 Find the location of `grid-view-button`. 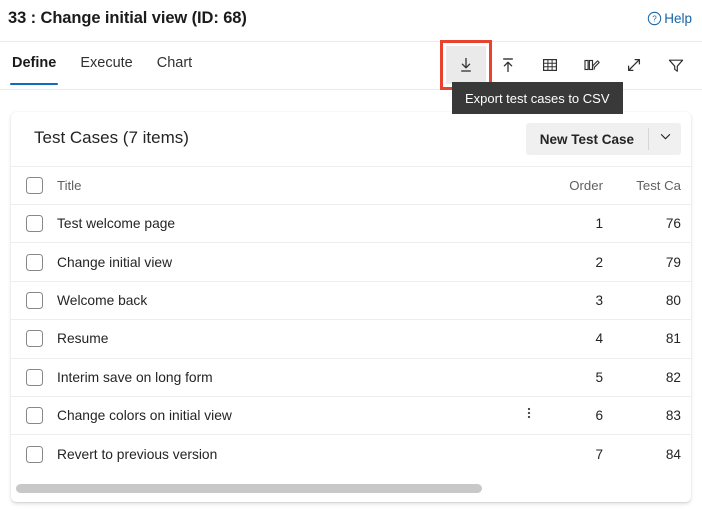

grid-view-button is located at coordinates (550, 65).